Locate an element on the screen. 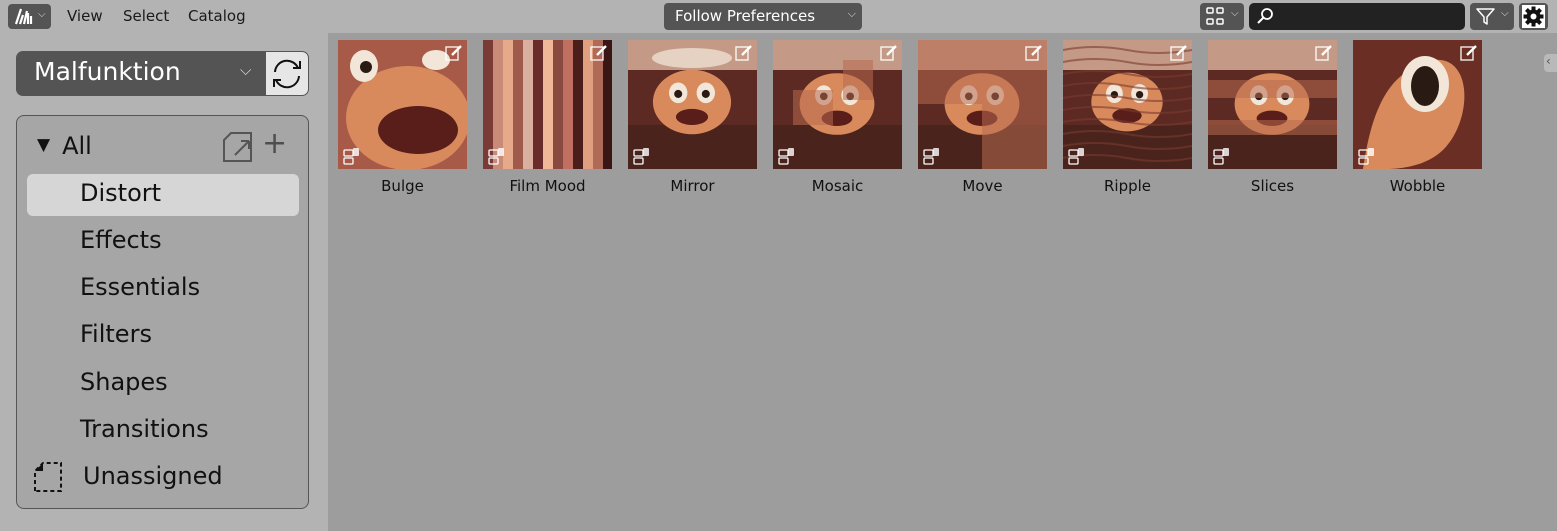 This screenshot has height=531, width=1557. region-toggle-handle: ‹ is located at coordinates (1550, 63).